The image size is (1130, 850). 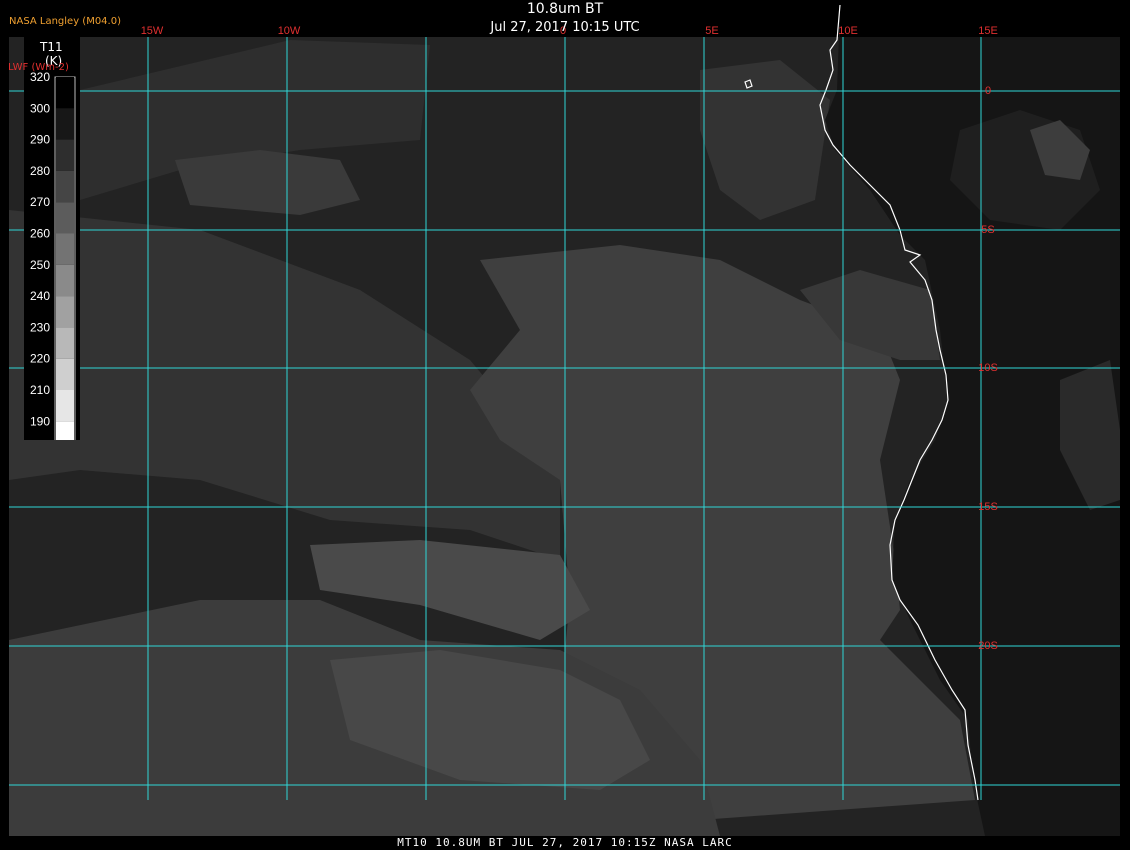 I want to click on cloud-region, so click(x=267, y=182).